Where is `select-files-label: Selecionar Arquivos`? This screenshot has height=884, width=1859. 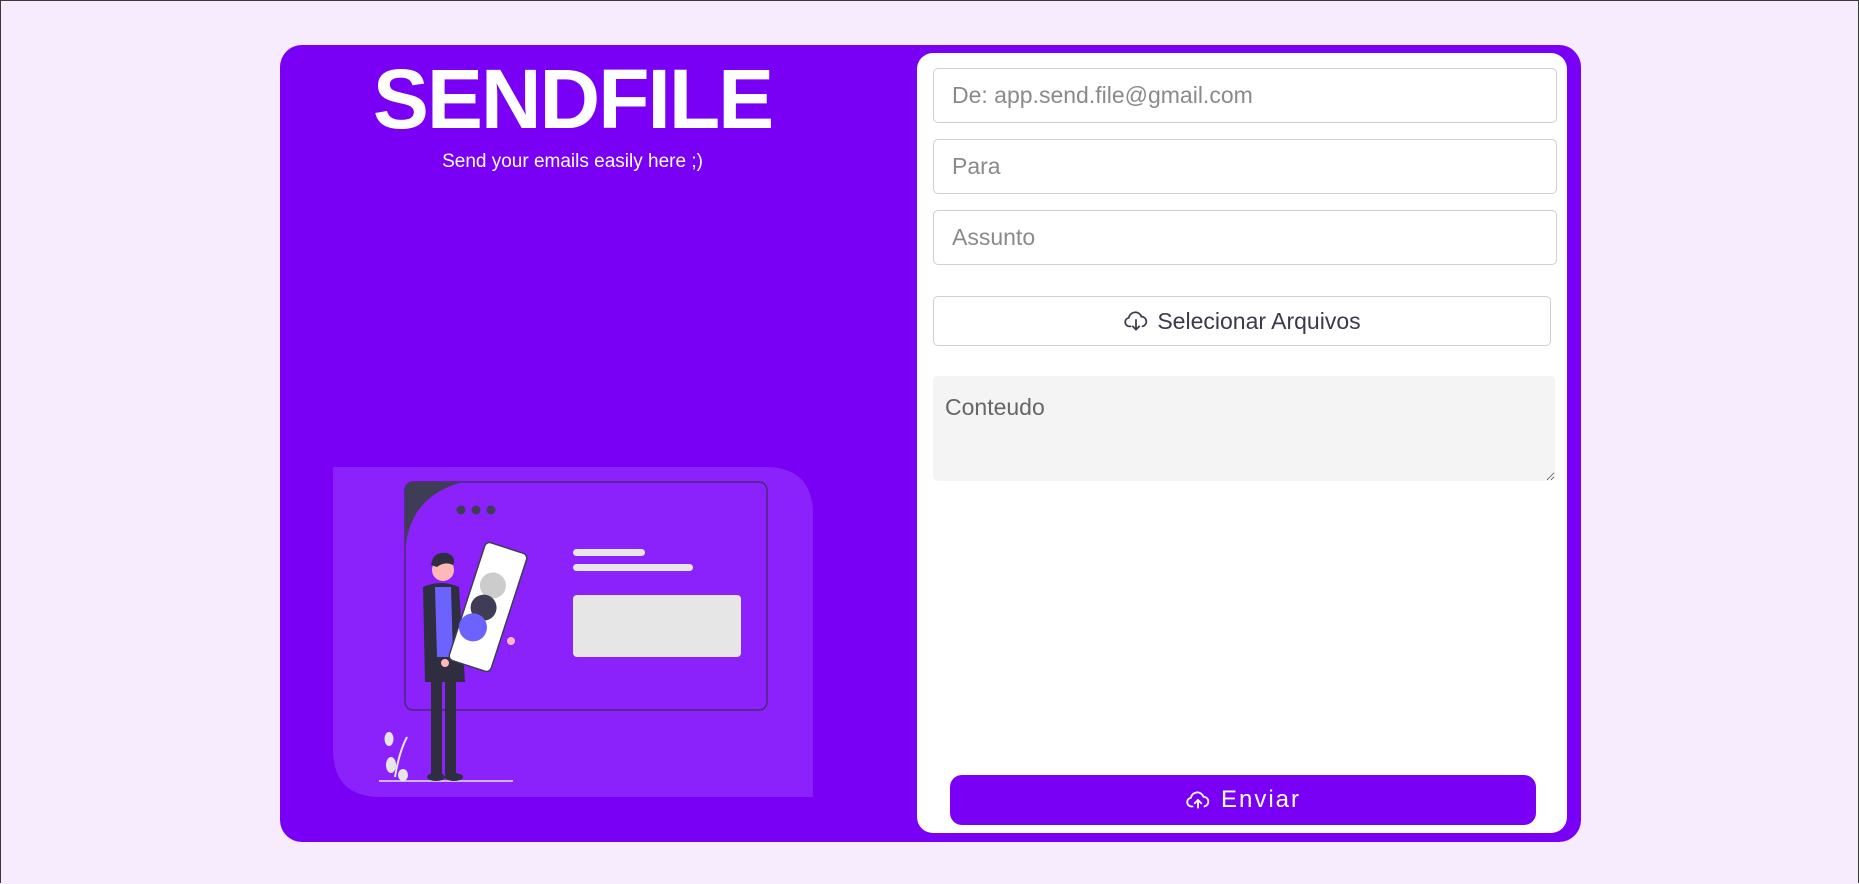
select-files-label: Selecionar Arquivos is located at coordinates (1259, 320).